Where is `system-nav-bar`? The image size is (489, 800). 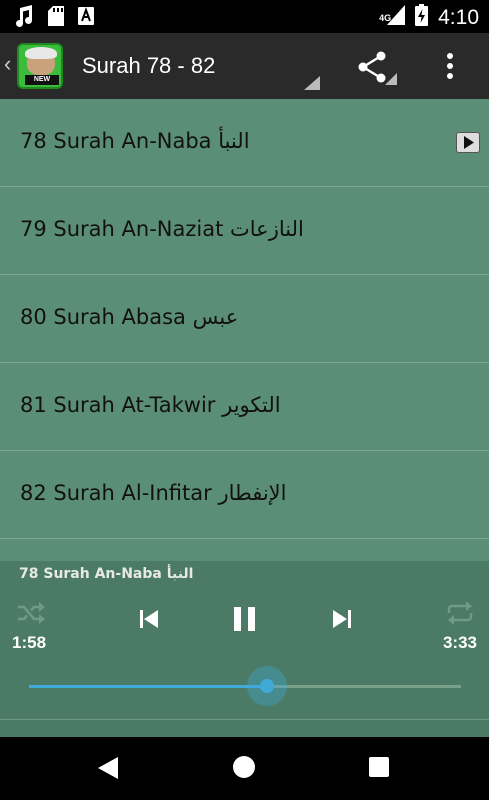
system-nav-bar is located at coordinates (244, 768).